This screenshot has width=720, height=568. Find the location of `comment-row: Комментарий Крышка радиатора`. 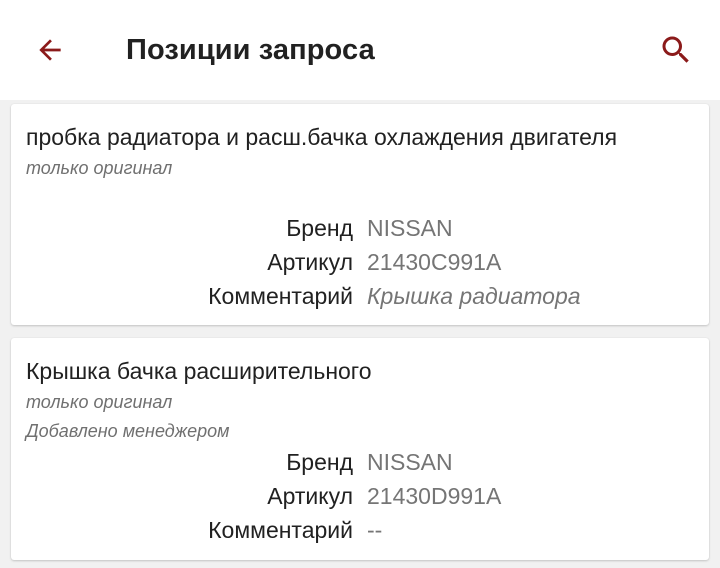

comment-row: Комментарий Крышка радиатора is located at coordinates (360, 296).